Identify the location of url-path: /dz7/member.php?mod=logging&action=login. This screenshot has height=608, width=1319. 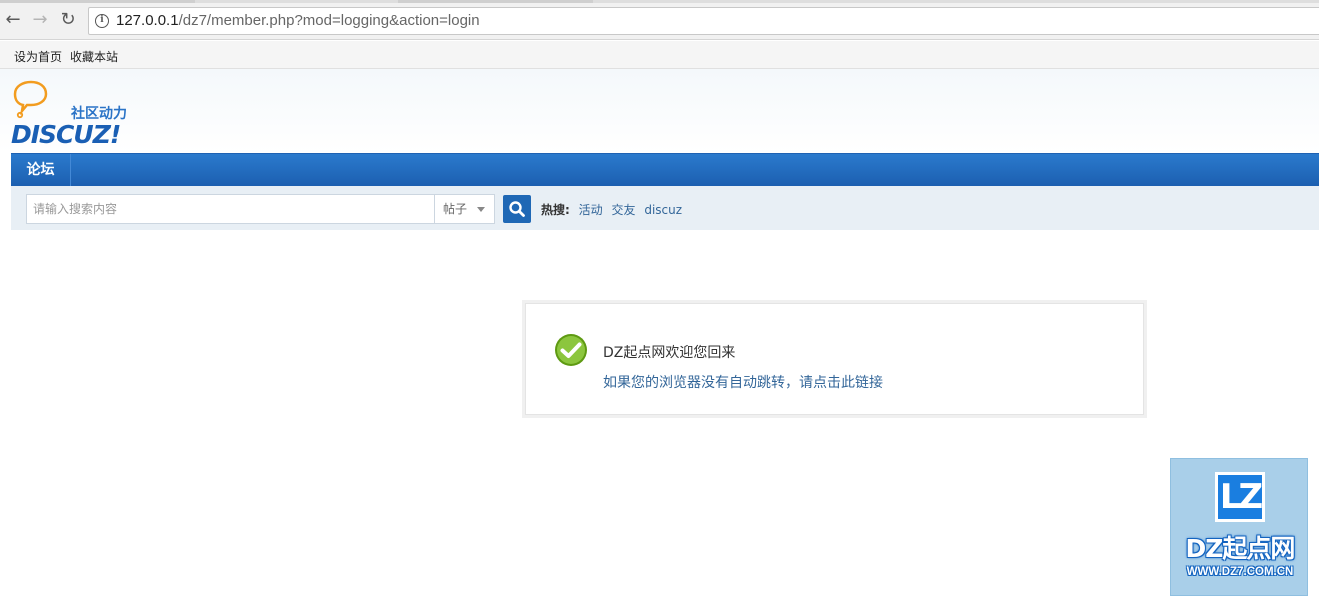
(329, 20).